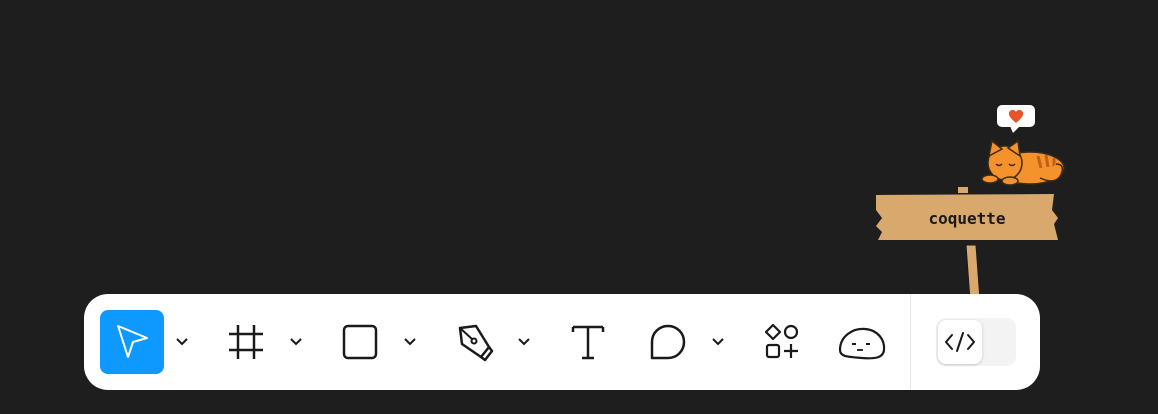 Image resolution: width=1158 pixels, height=414 pixels. I want to click on pen-tool-icon, so click(476, 343).